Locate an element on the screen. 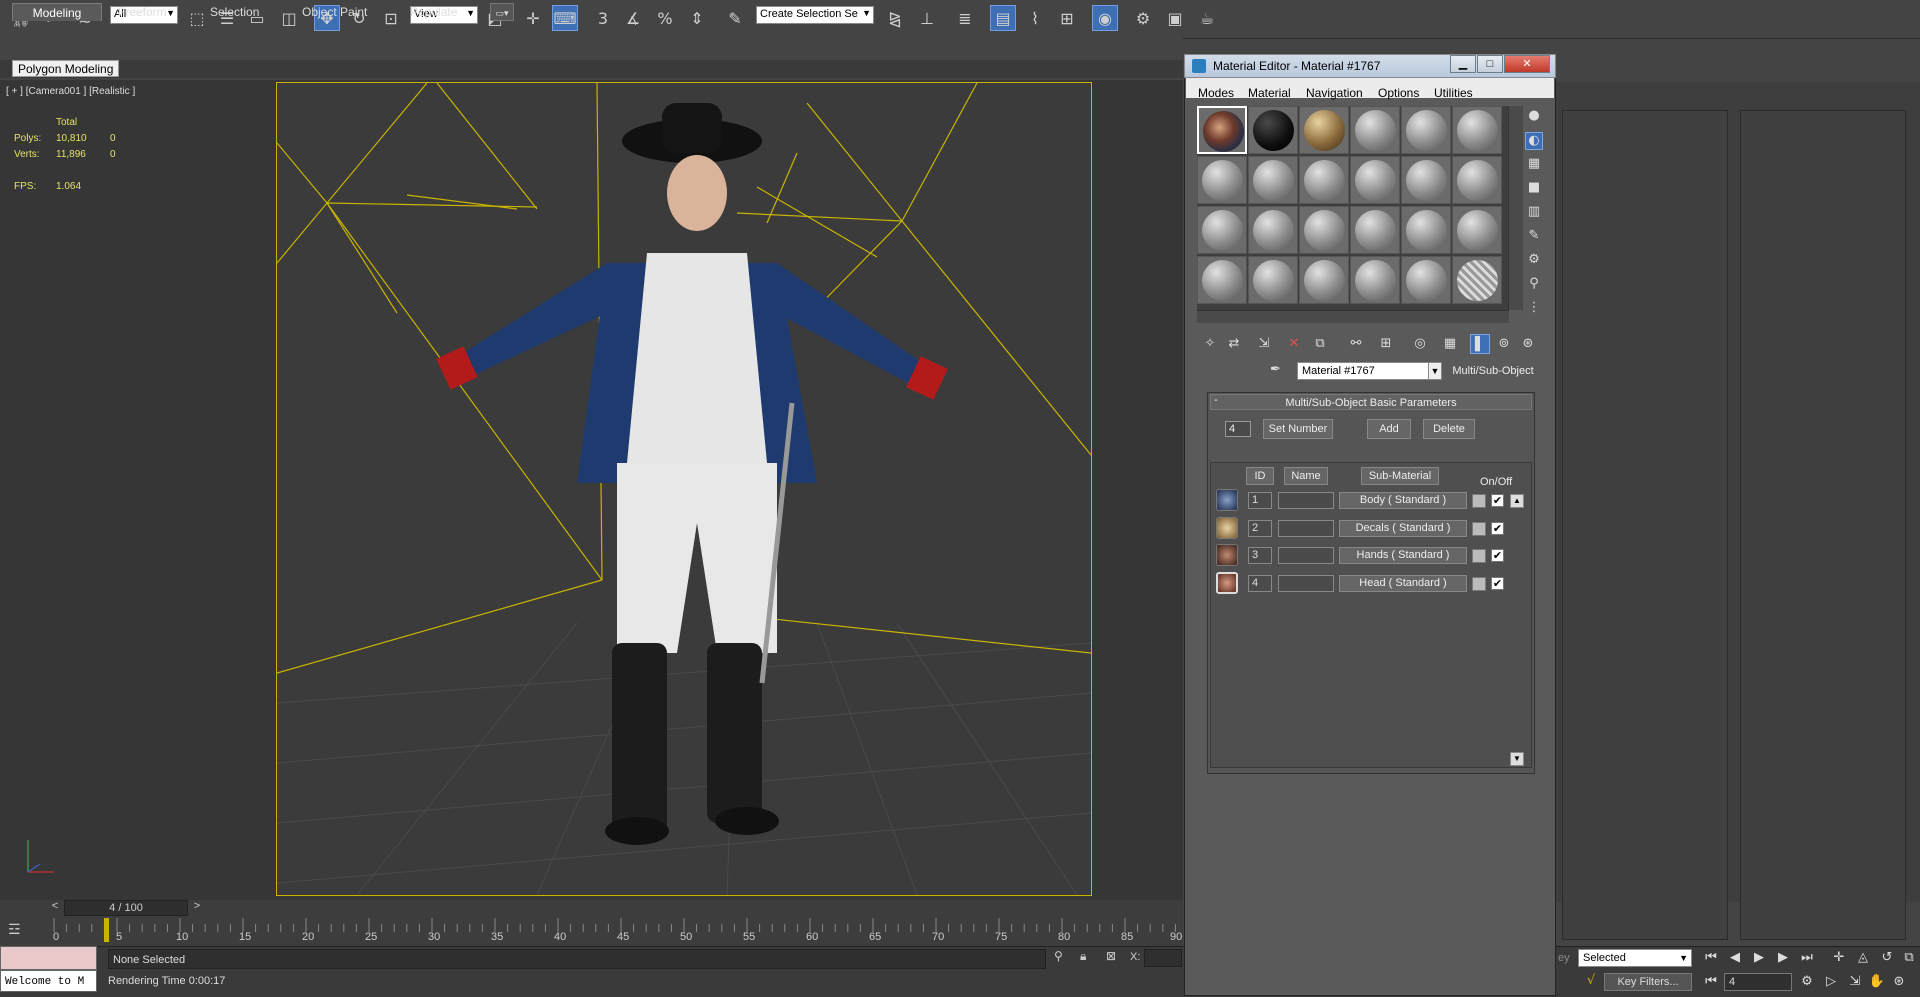  maxscript-mini-listener is located at coordinates (48, 958).